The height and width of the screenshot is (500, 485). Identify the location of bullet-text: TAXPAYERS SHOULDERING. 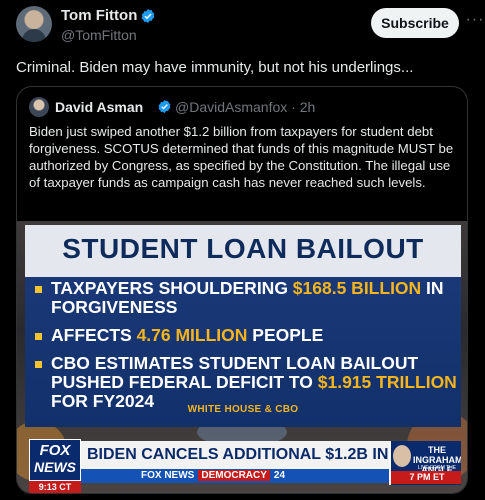
(172, 288).